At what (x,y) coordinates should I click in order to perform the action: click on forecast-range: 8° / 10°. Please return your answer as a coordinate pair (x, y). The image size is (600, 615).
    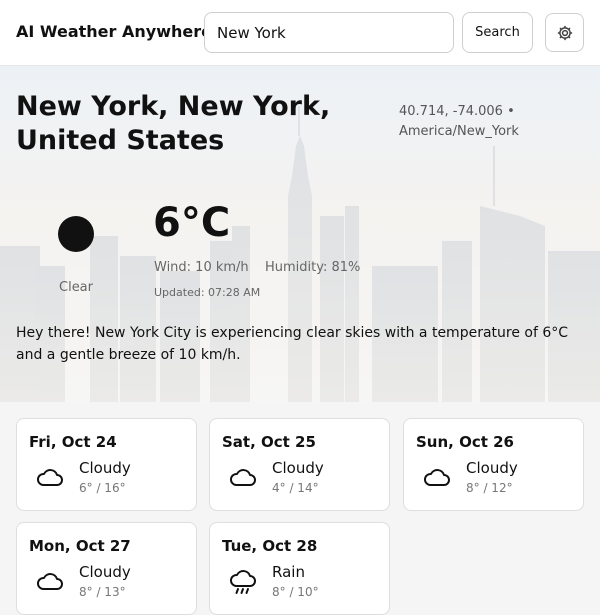
    Looking at the image, I should click on (295, 592).